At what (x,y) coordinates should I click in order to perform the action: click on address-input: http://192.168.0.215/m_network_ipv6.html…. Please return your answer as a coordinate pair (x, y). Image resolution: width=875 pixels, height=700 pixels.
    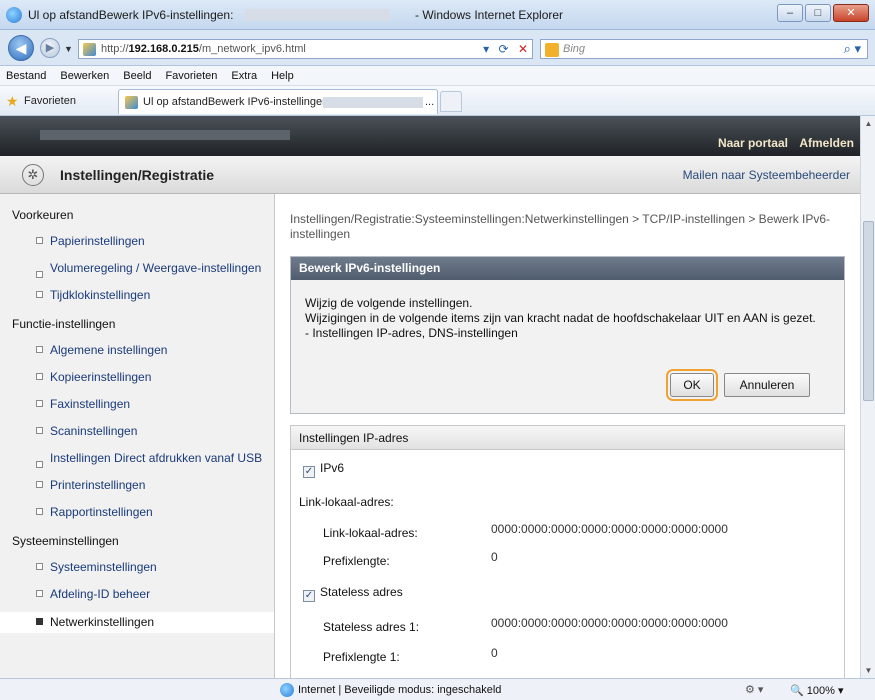
    Looking at the image, I should click on (305, 49).